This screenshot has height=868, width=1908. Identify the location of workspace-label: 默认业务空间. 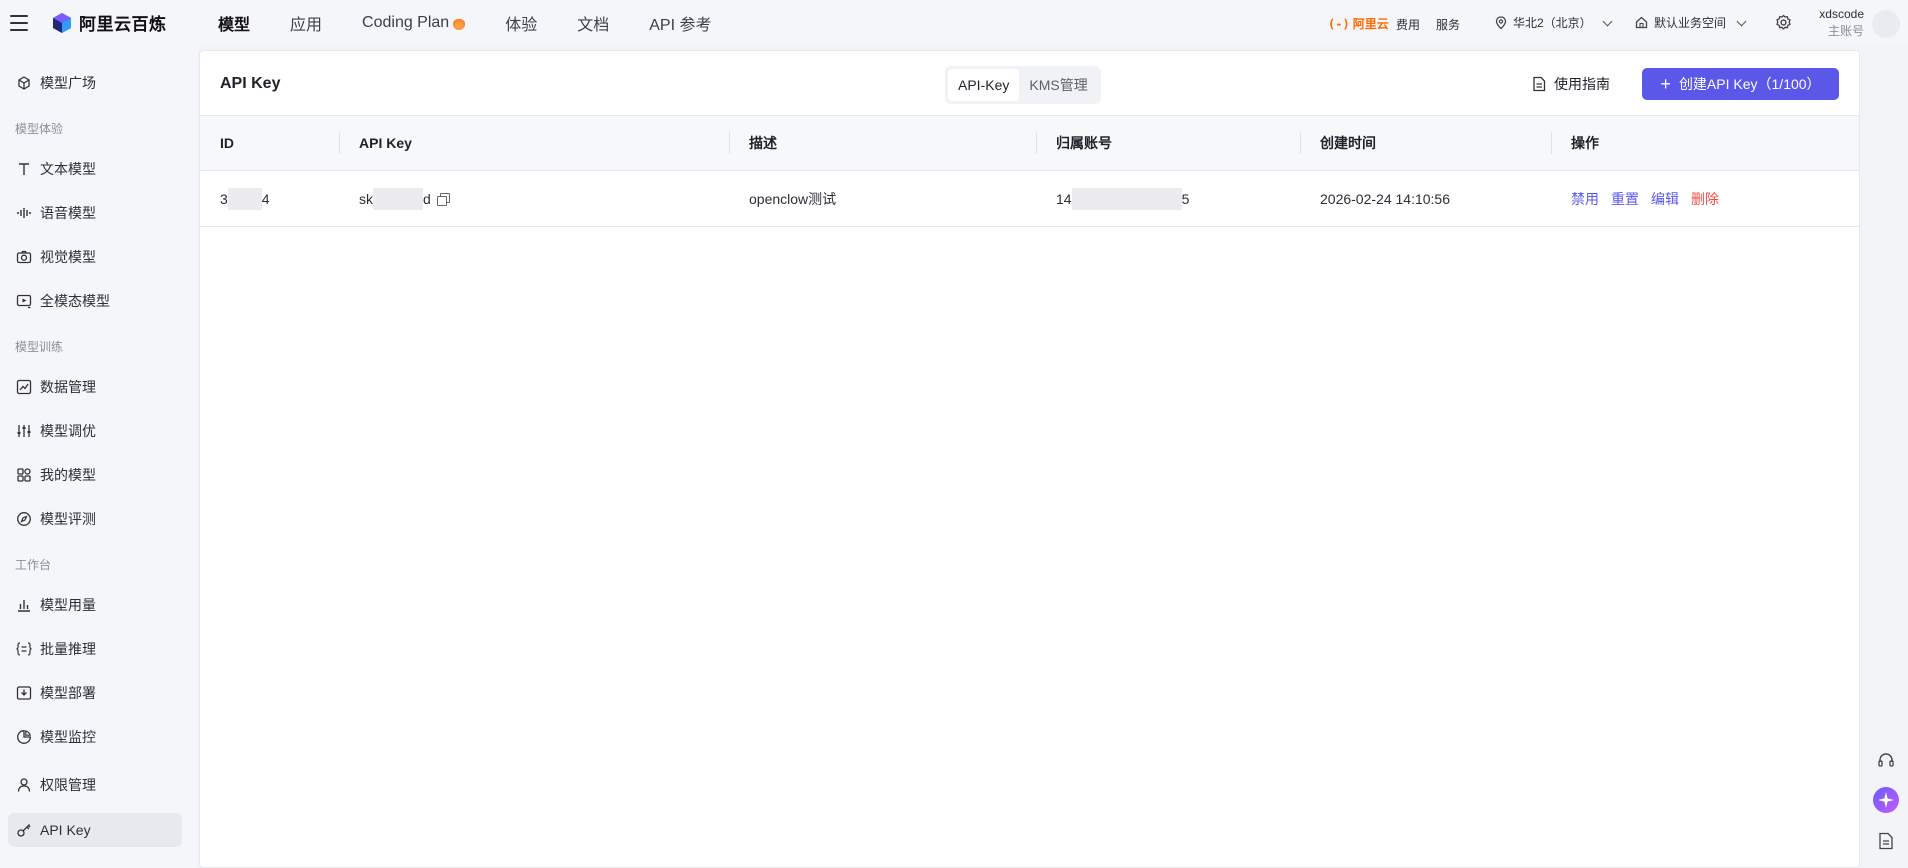
(1690, 23).